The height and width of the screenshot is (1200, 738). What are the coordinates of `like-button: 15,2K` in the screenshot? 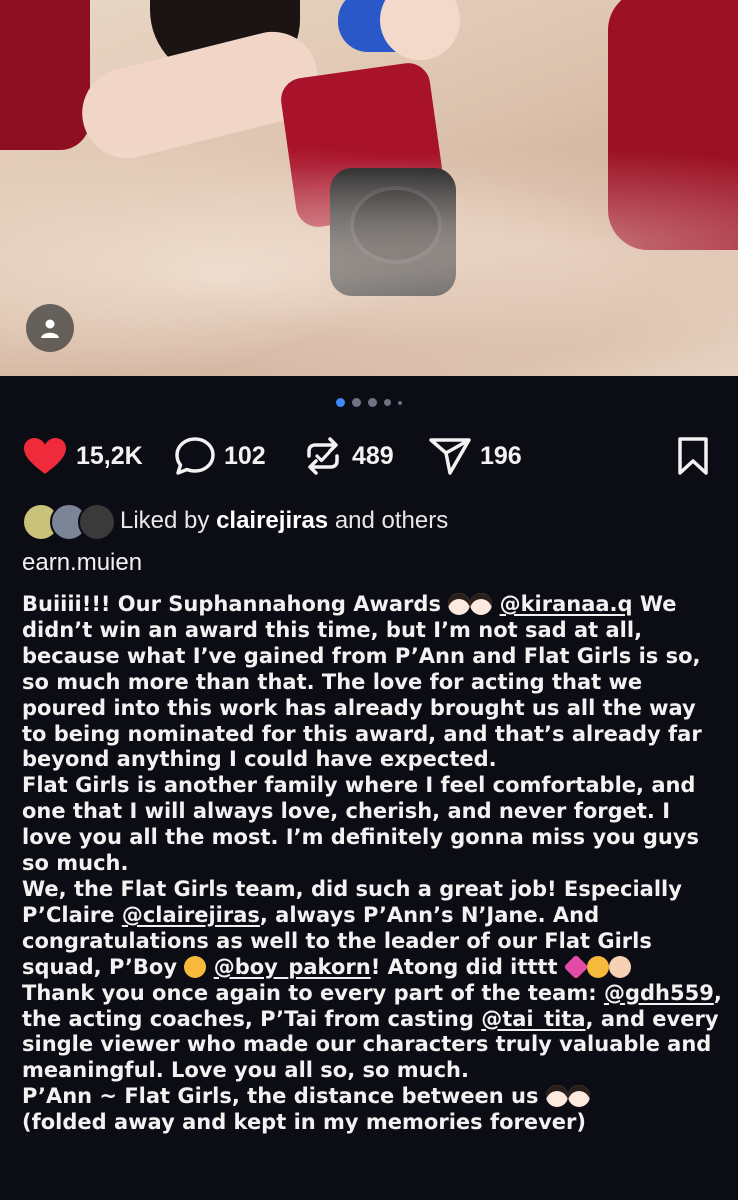 It's located at (82, 456).